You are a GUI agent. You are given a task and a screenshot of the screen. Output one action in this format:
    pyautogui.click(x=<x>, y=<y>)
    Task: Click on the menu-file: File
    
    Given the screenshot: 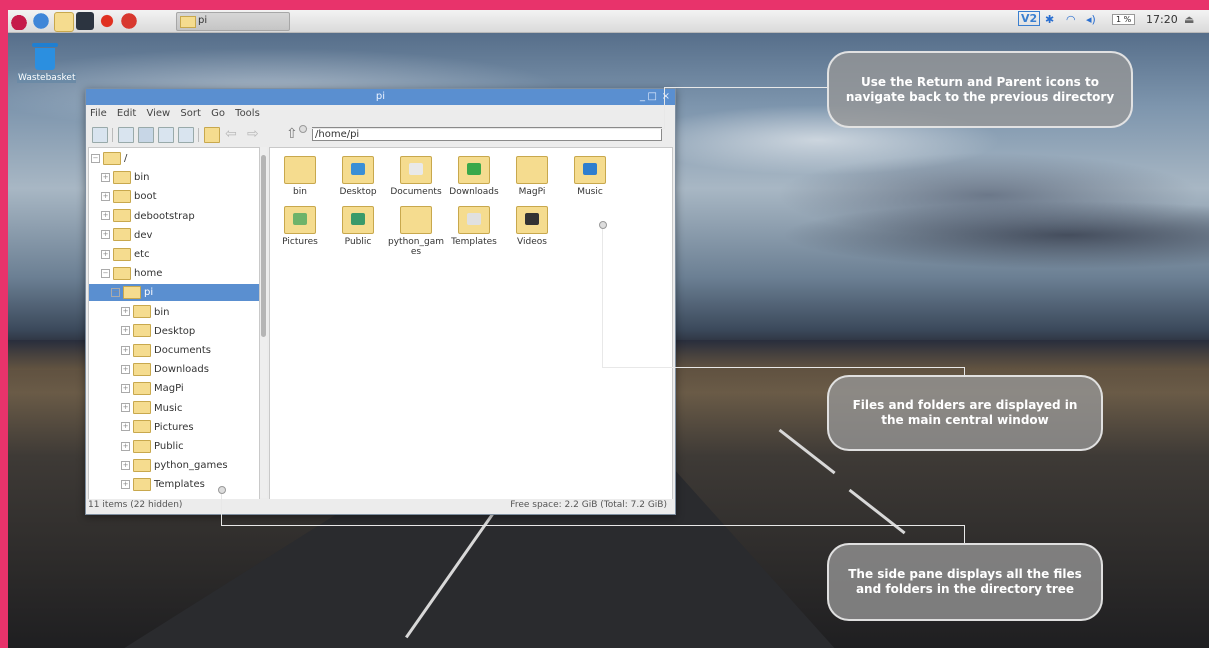 What is the action you would take?
    pyautogui.click(x=98, y=113)
    